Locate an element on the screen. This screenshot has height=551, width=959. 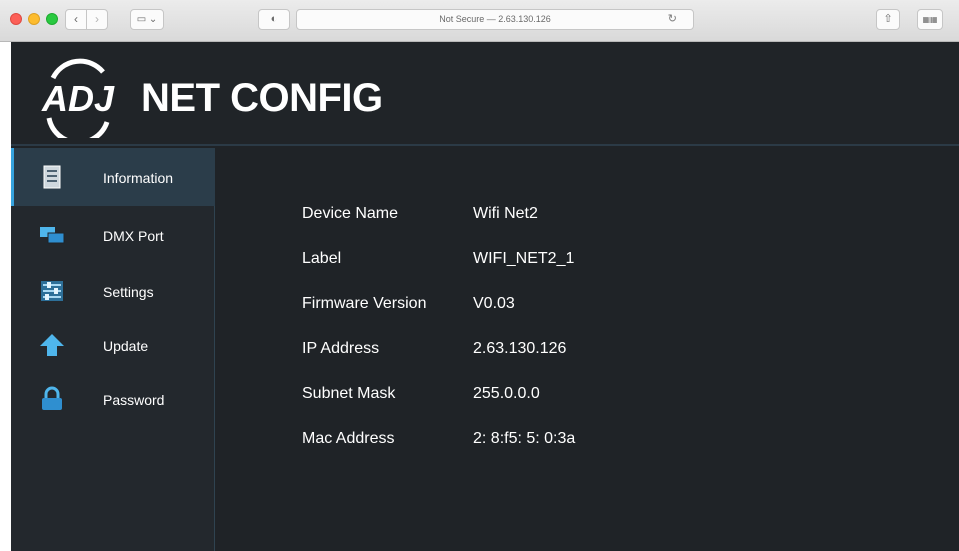
close-window-button is located at coordinates (16, 19).